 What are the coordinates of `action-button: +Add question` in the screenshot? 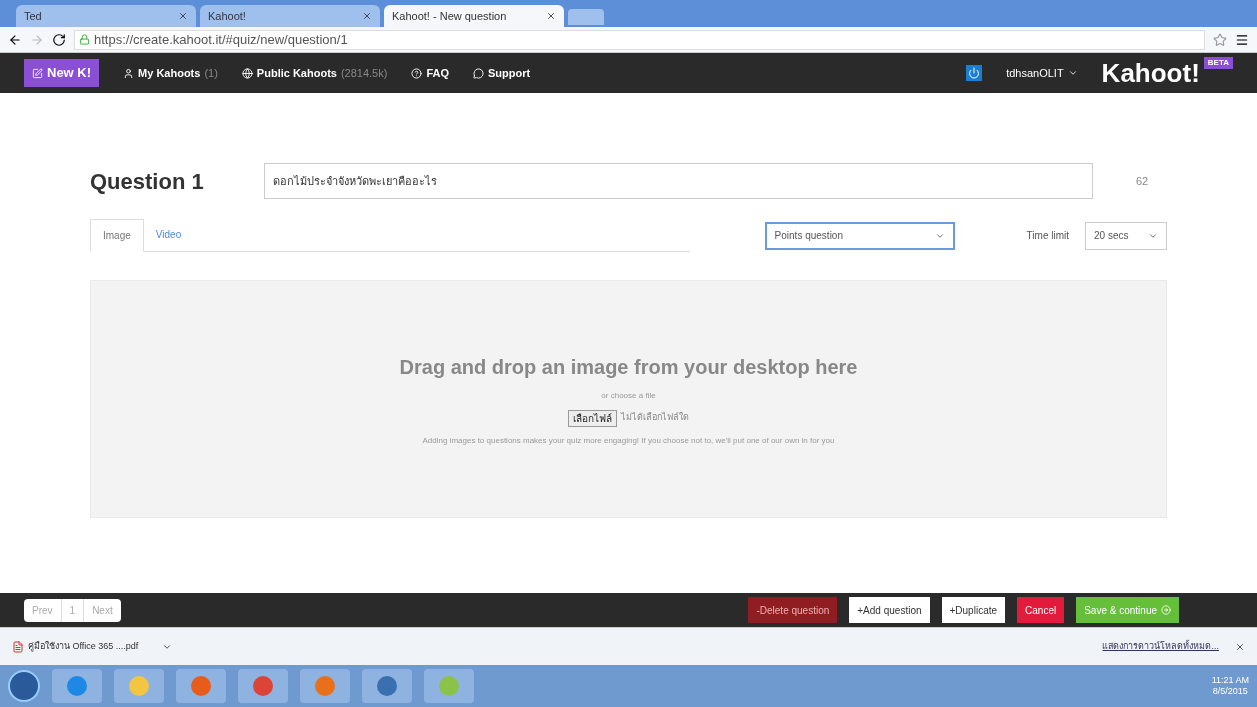 It's located at (889, 610).